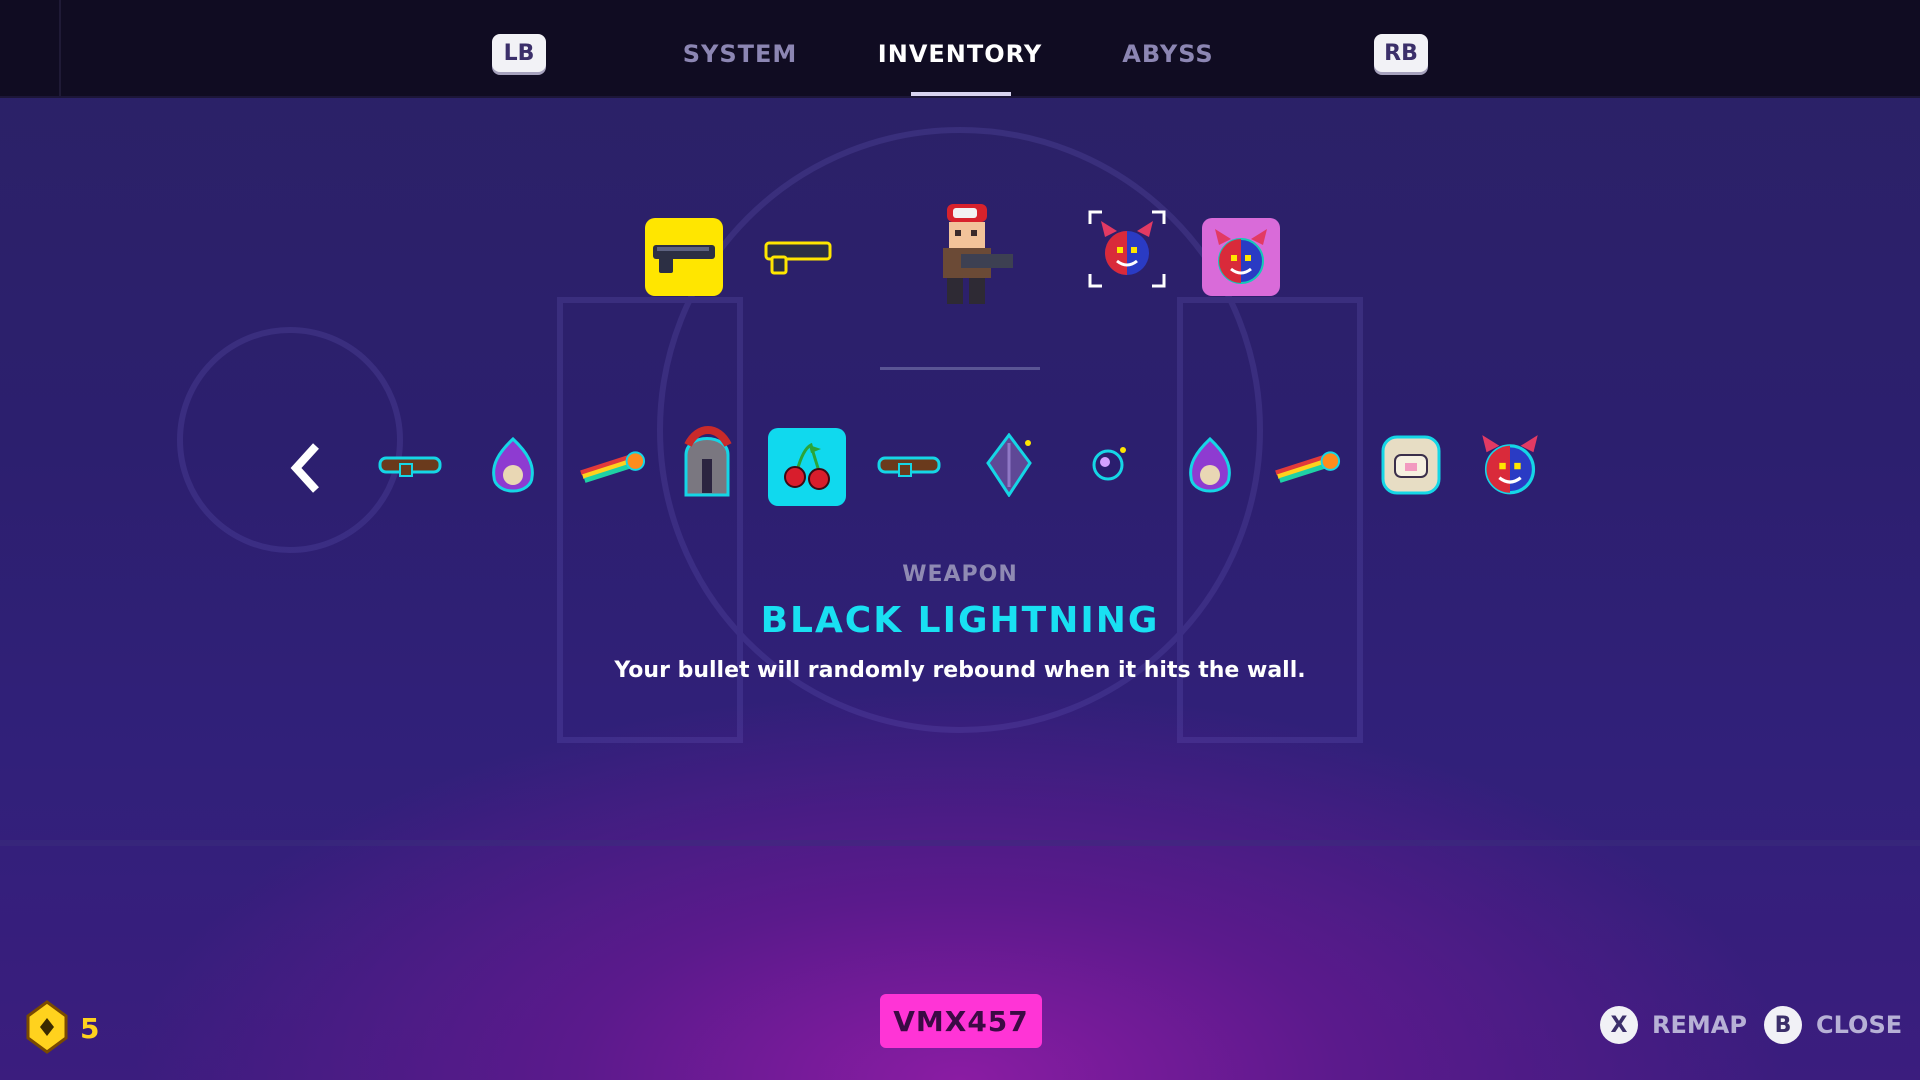 This screenshot has height=1080, width=1920. What do you see at coordinates (978, 254) in the screenshot?
I see `gunner-character` at bounding box center [978, 254].